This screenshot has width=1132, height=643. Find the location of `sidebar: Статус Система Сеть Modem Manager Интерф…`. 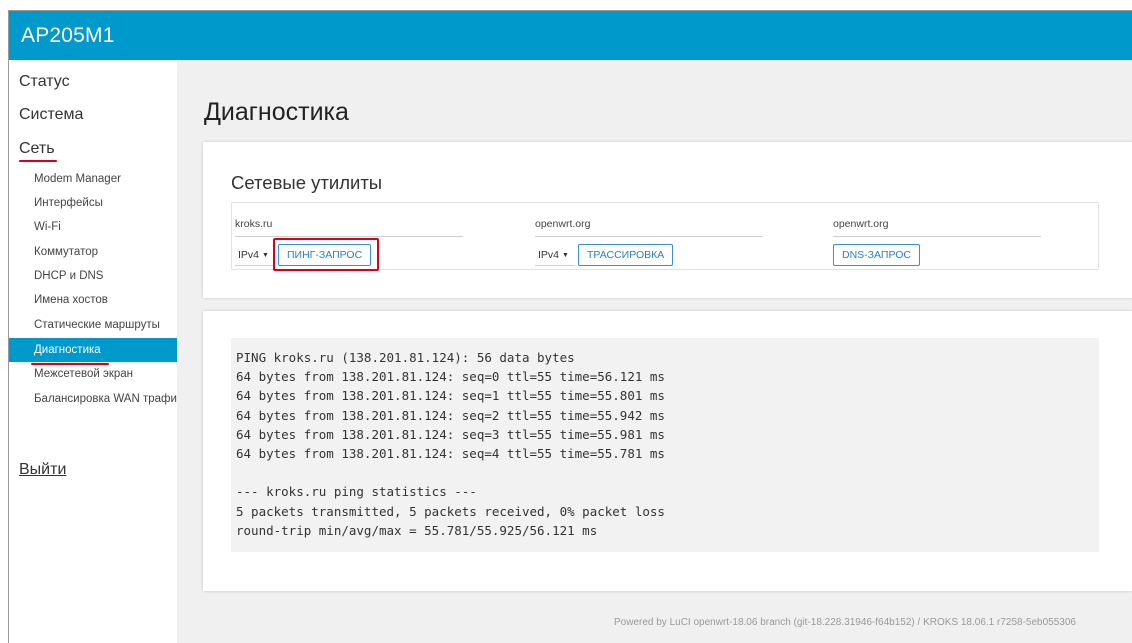

sidebar: Статус Система Сеть Modem Manager Интерф… is located at coordinates (93, 351).